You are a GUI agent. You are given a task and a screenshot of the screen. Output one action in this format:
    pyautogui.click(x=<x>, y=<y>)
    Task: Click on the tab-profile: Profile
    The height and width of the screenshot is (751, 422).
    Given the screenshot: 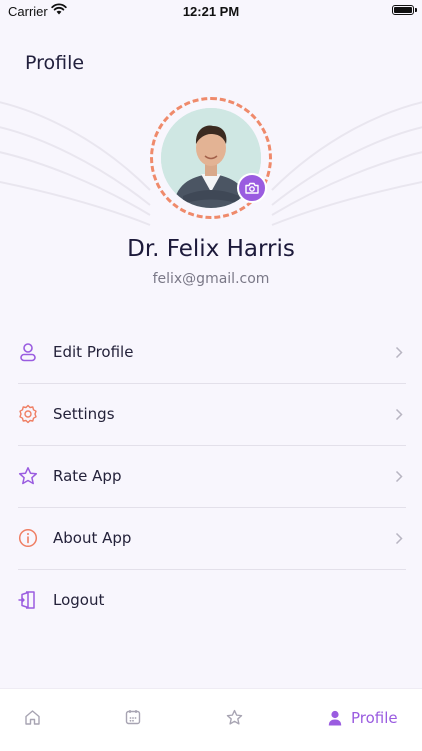 What is the action you would take?
    pyautogui.click(x=363, y=718)
    